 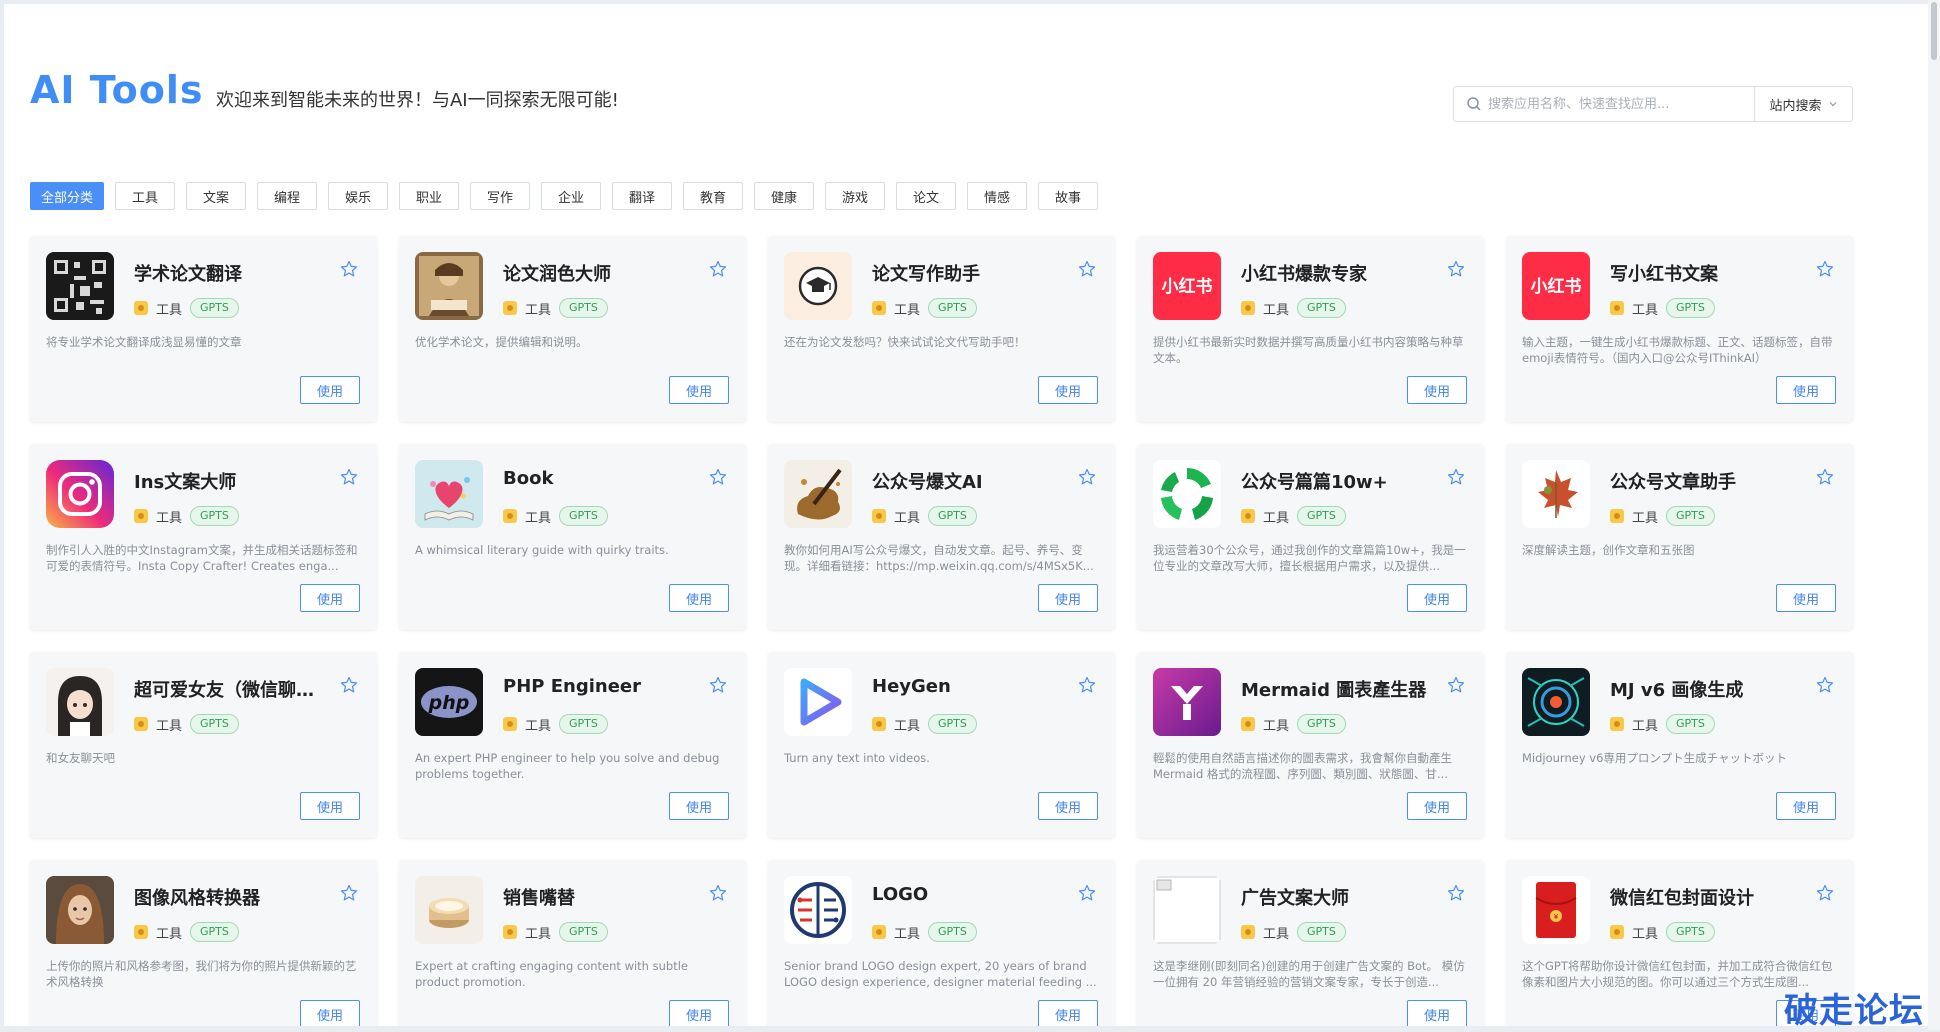 I want to click on tool-title: Ins文案大师, so click(x=232, y=481).